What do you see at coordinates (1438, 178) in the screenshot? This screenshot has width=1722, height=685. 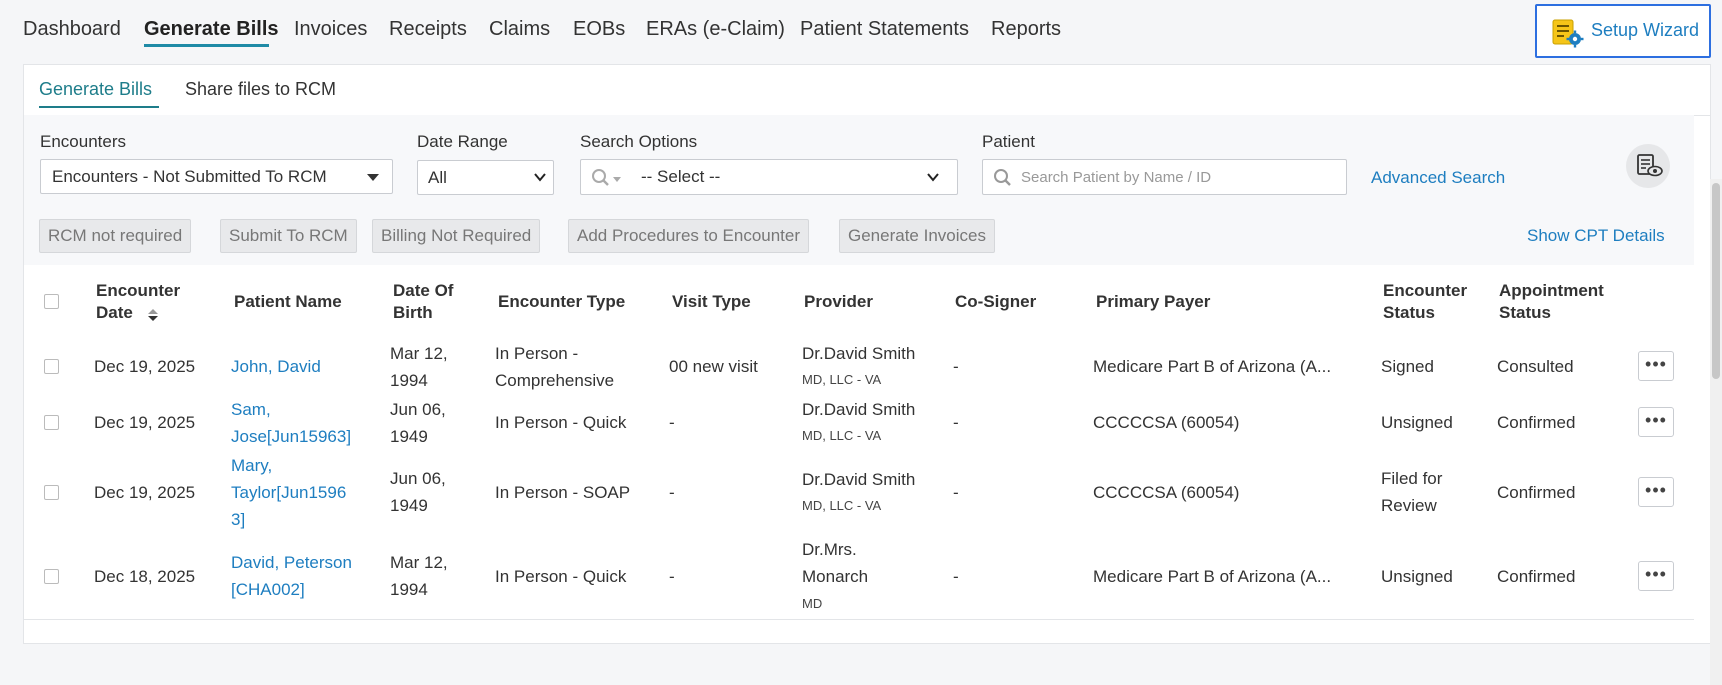 I see `advanced-search-link: Advanced Search` at bounding box center [1438, 178].